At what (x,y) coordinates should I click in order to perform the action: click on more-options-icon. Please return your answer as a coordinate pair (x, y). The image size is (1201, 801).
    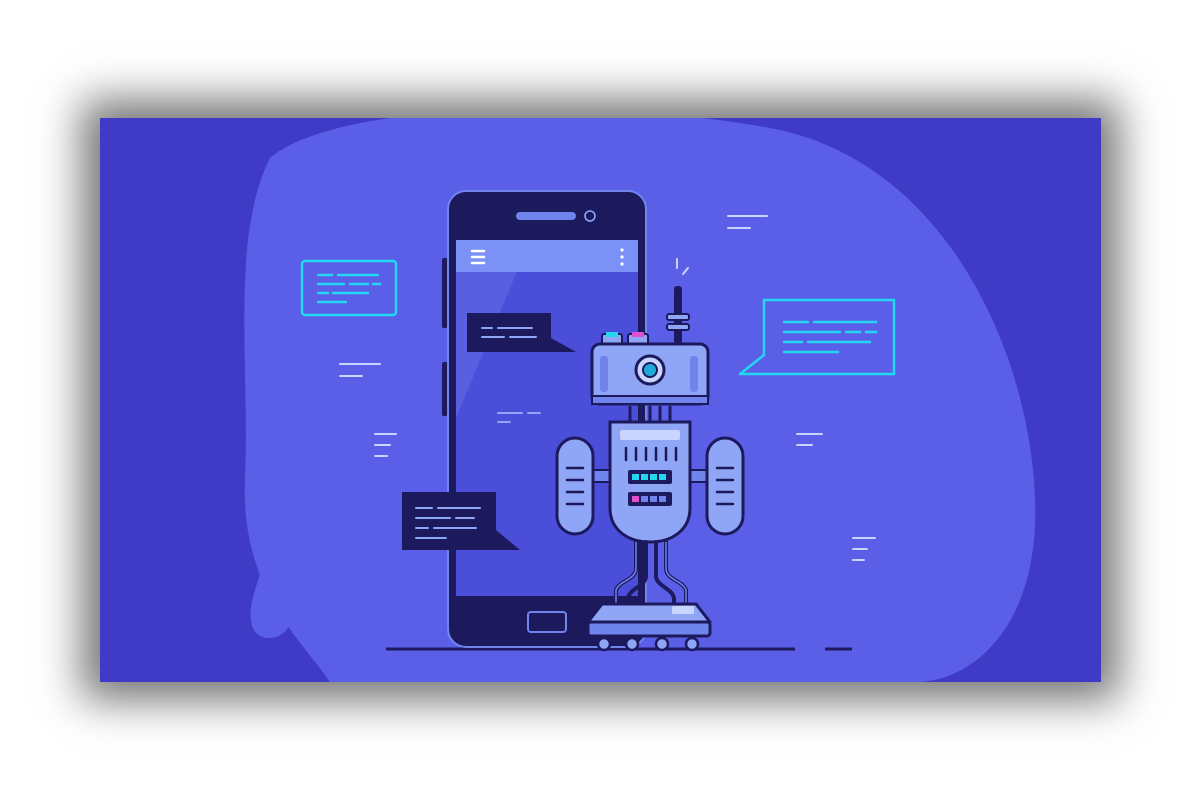
    Looking at the image, I should click on (622, 257).